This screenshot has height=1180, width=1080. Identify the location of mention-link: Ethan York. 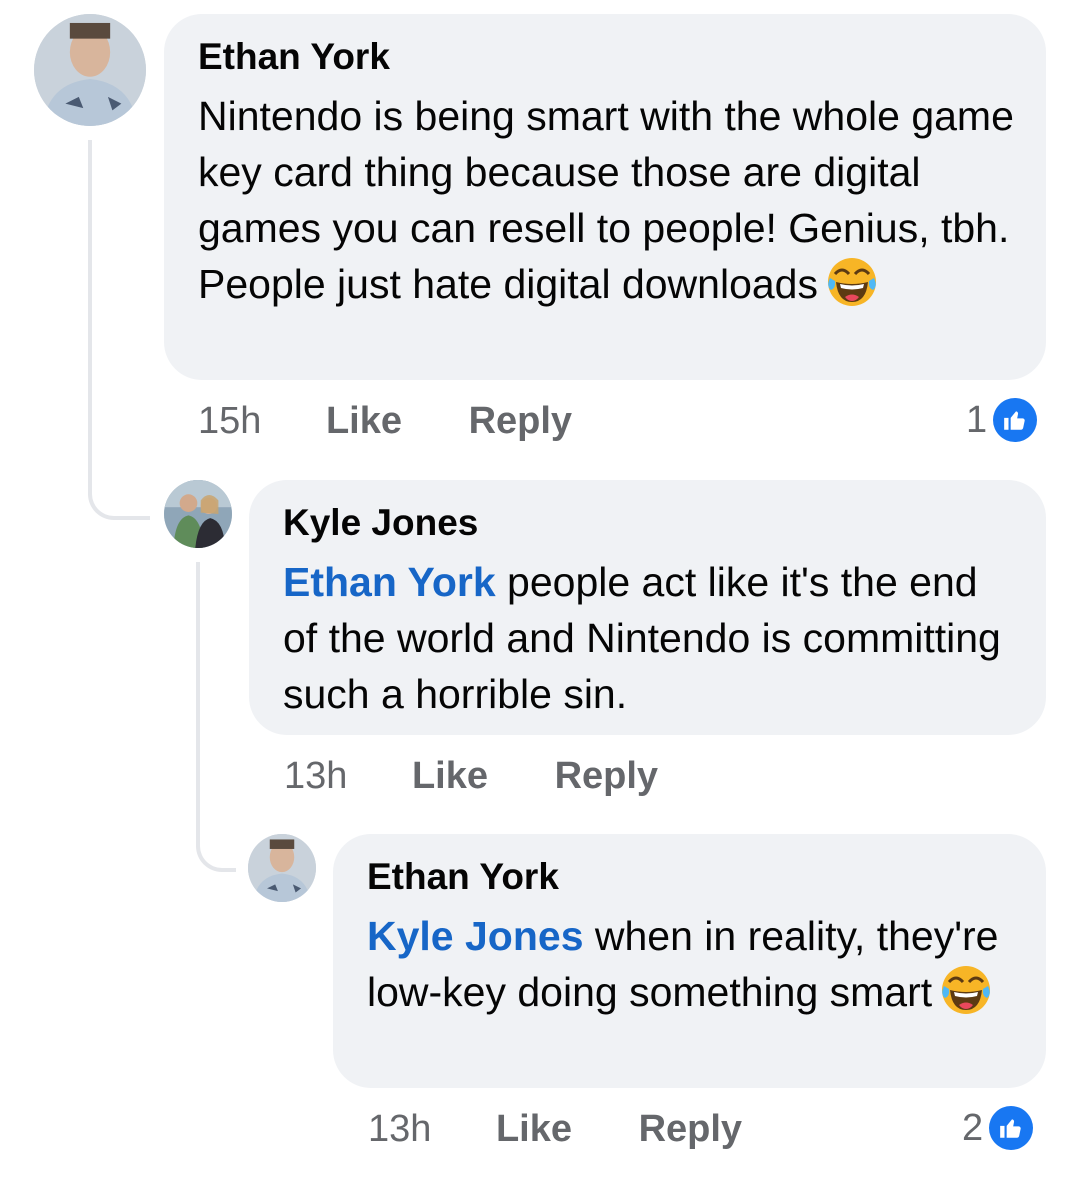
(389, 582).